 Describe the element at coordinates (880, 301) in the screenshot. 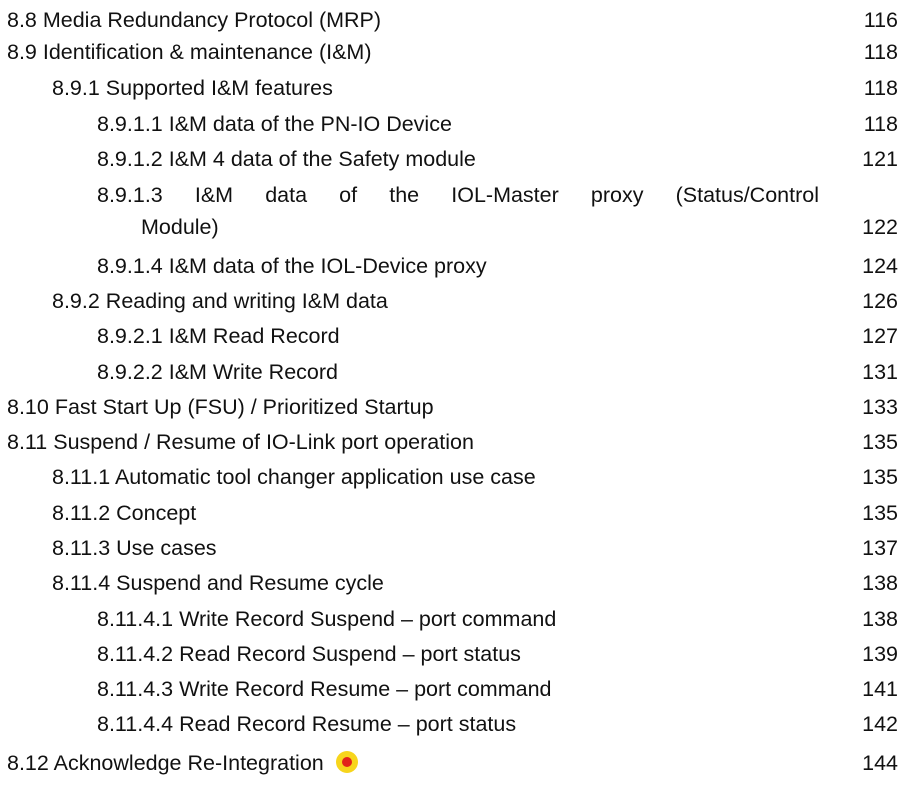

I see `toc-entry-page: 126` at that location.